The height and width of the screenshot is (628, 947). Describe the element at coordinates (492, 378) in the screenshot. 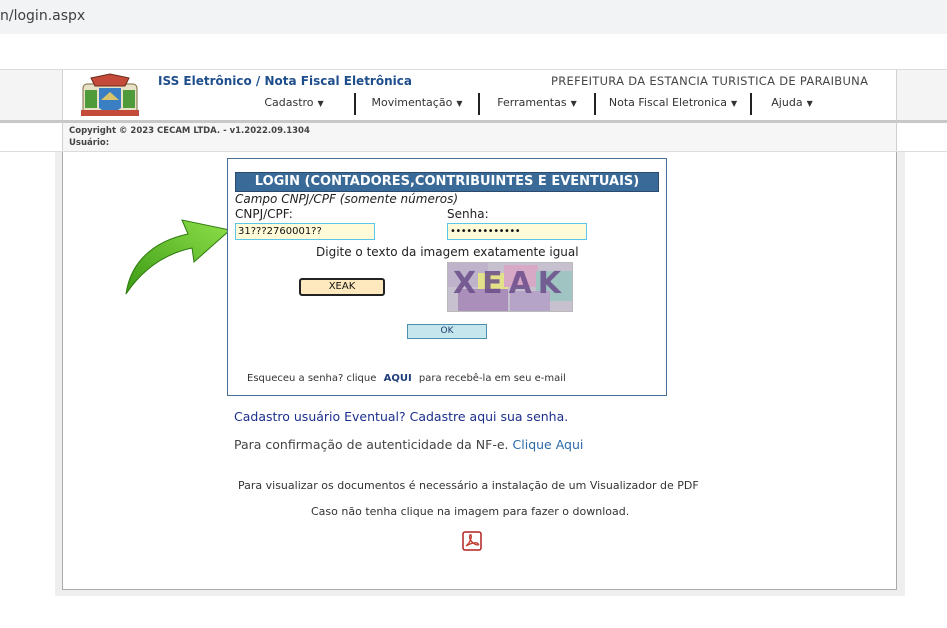

I see `forgot-suffix: para recebê-la em seu e-mail` at that location.